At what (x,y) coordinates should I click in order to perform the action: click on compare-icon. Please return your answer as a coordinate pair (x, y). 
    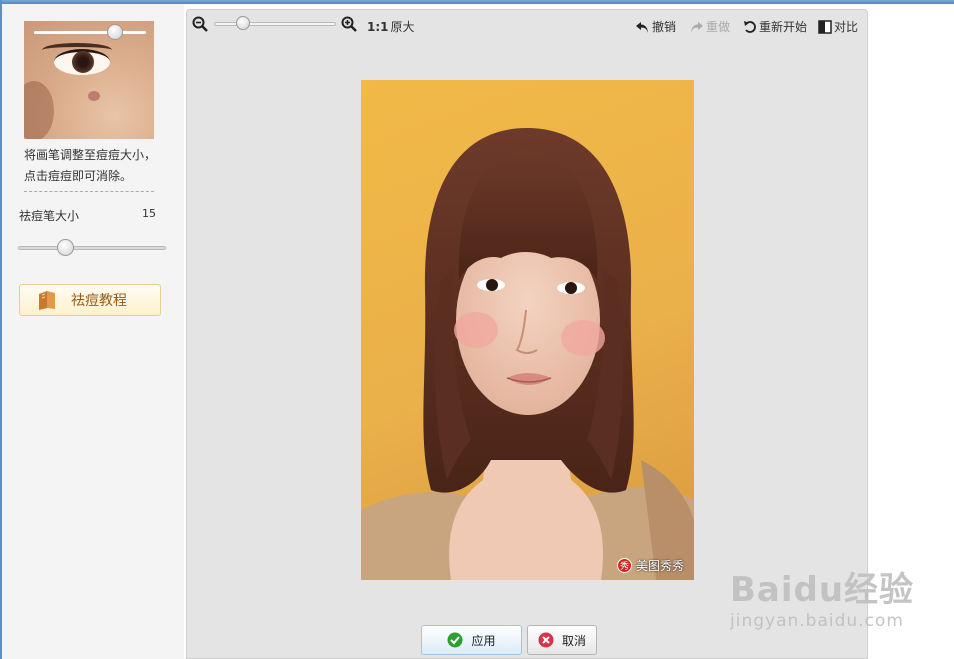
    Looking at the image, I should click on (825, 26).